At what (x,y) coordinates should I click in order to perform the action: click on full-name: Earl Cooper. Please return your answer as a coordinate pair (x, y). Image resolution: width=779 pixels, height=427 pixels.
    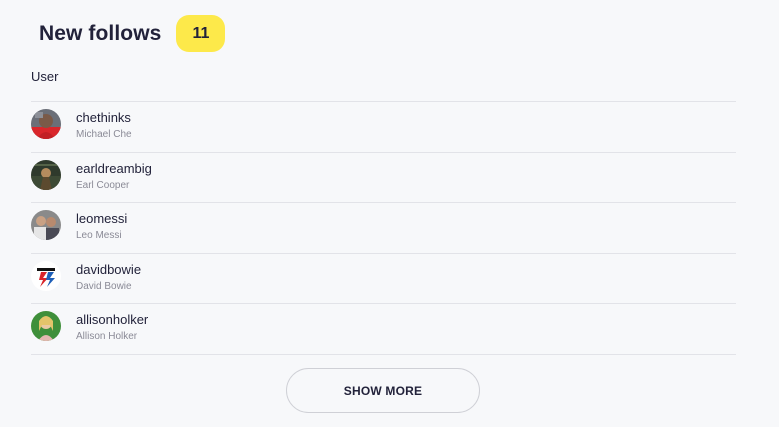
    Looking at the image, I should click on (103, 185).